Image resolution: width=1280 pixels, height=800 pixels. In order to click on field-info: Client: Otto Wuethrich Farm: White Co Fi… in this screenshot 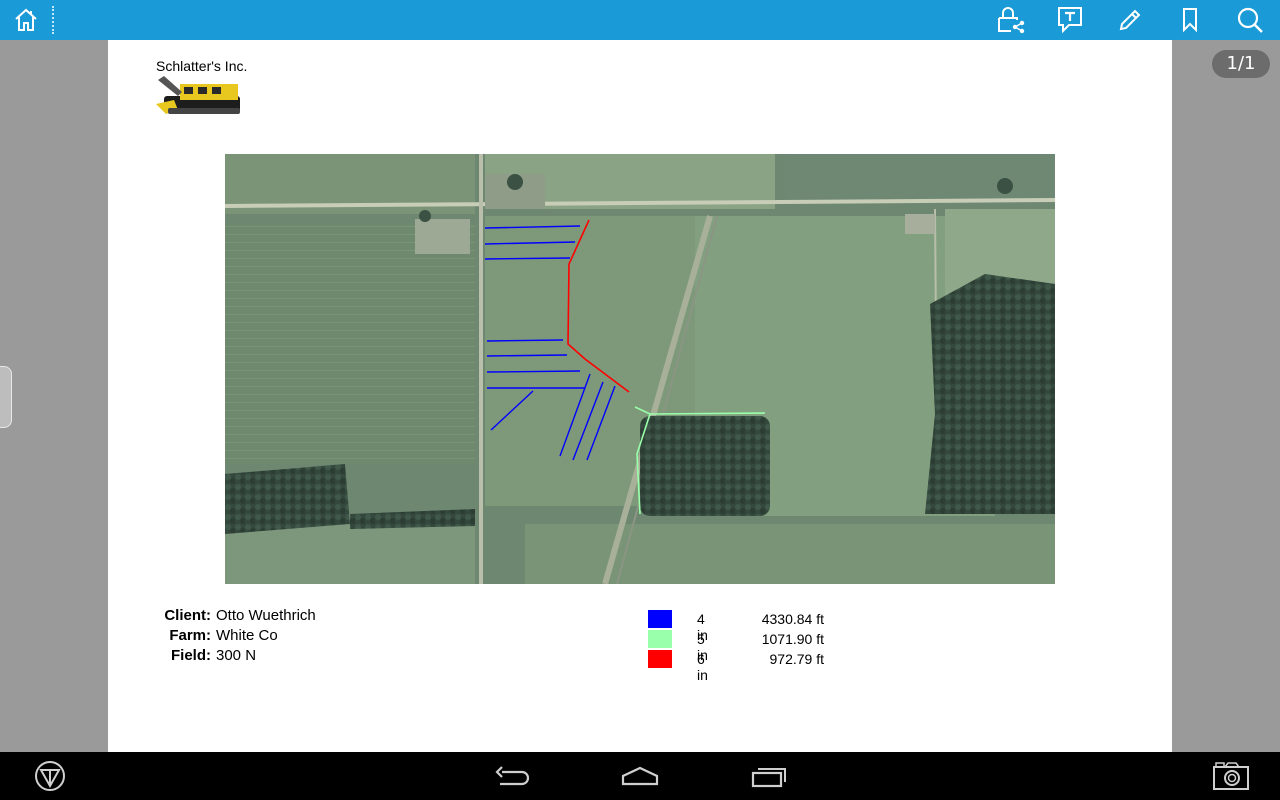, I will do `click(236, 636)`.